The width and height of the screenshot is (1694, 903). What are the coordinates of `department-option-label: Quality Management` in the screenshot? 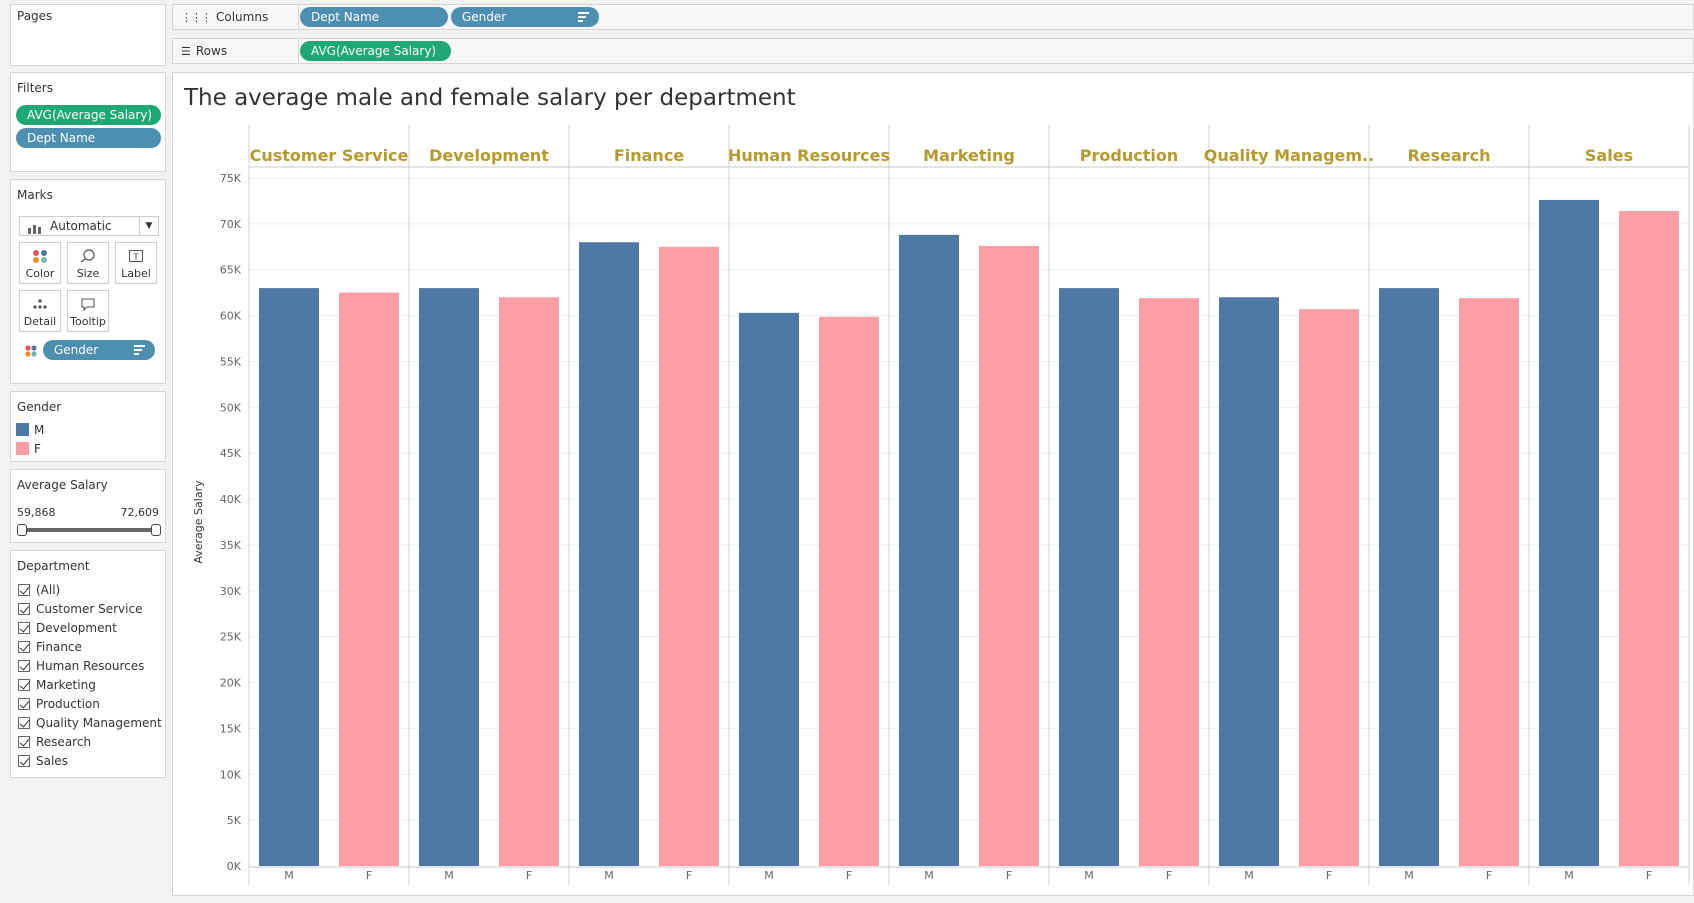 It's located at (99, 723).